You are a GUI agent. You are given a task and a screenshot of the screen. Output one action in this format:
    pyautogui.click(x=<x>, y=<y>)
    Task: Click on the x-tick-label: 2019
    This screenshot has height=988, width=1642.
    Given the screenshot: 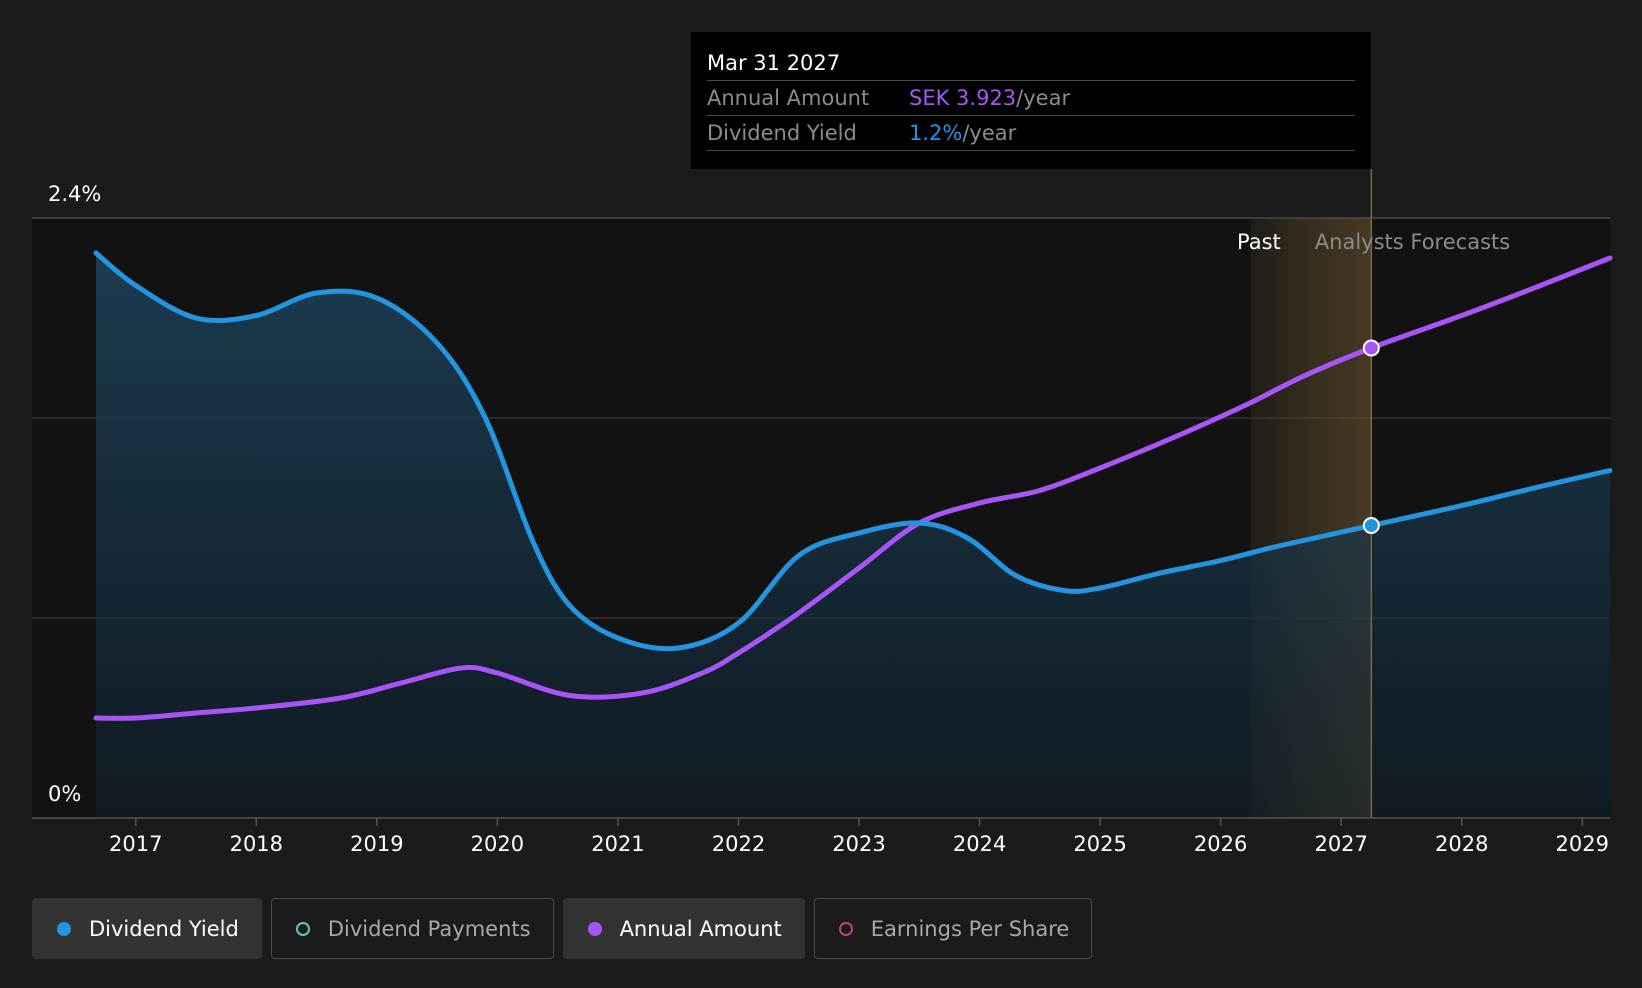 What is the action you would take?
    pyautogui.click(x=376, y=844)
    